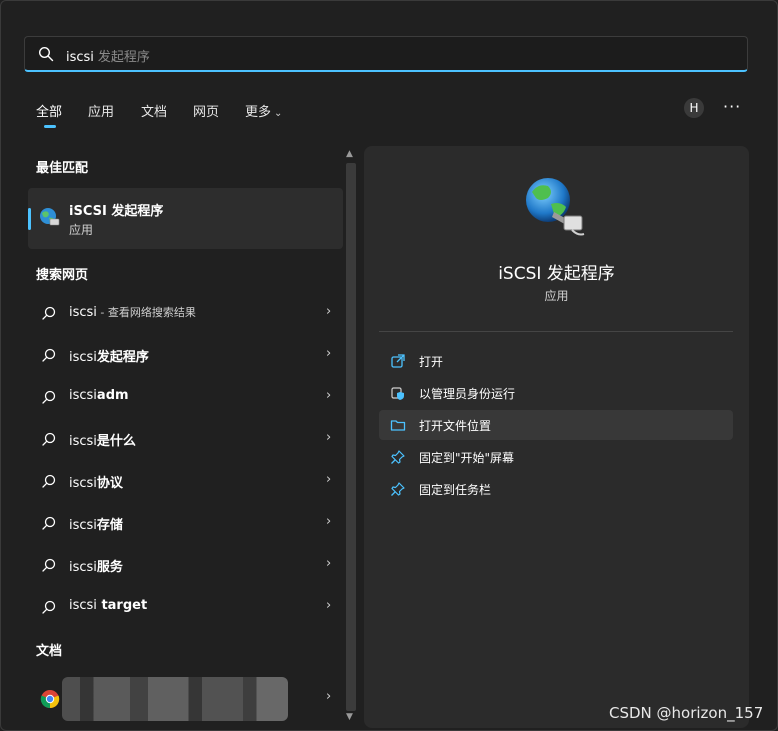 The image size is (778, 731). I want to click on action-label: 打开, so click(431, 362).